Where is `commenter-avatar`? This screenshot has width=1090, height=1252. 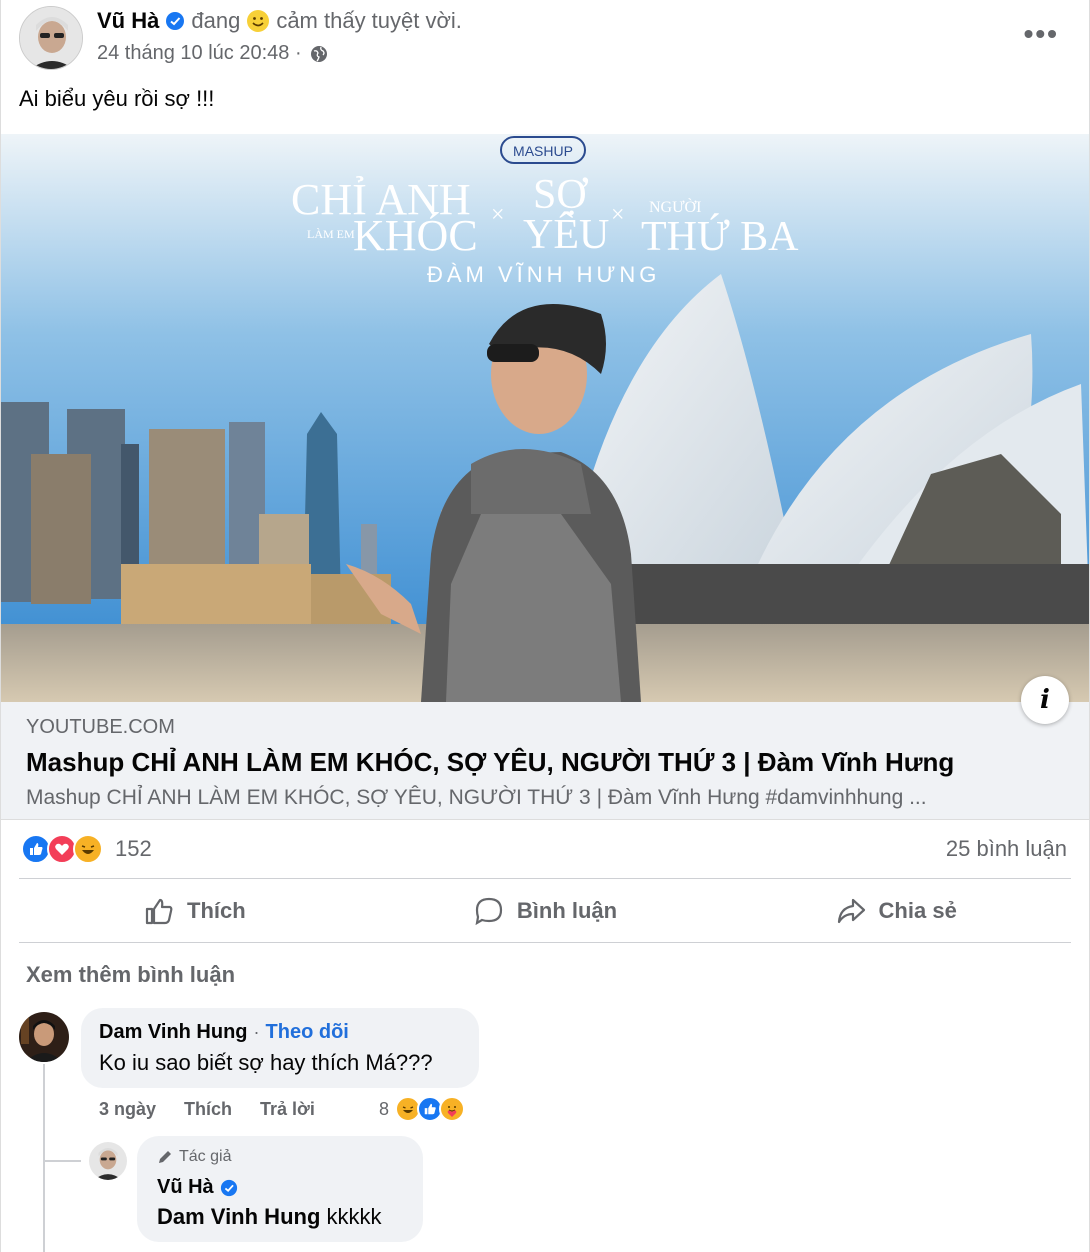
commenter-avatar is located at coordinates (44, 1037).